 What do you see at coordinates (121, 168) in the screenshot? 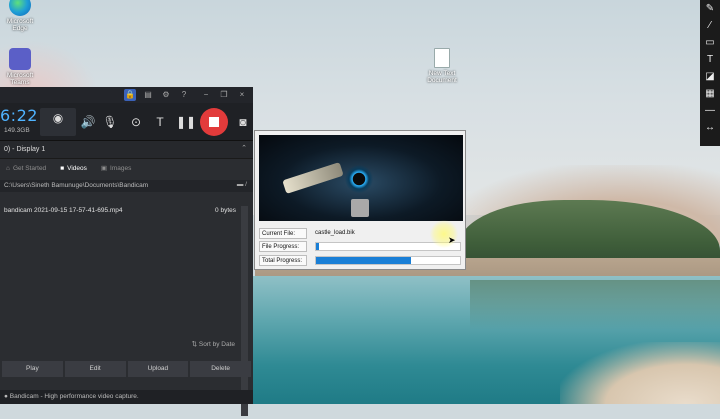
I see `tab-label: Images` at bounding box center [121, 168].